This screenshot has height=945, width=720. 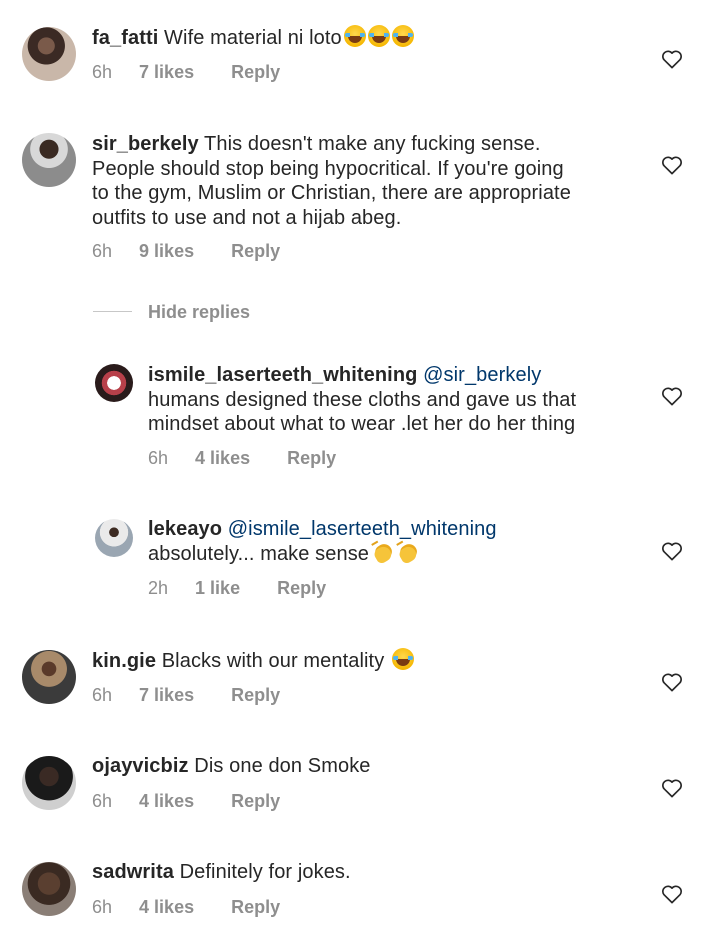 I want to click on comment-text: Dis one don Smoke, so click(x=282, y=766).